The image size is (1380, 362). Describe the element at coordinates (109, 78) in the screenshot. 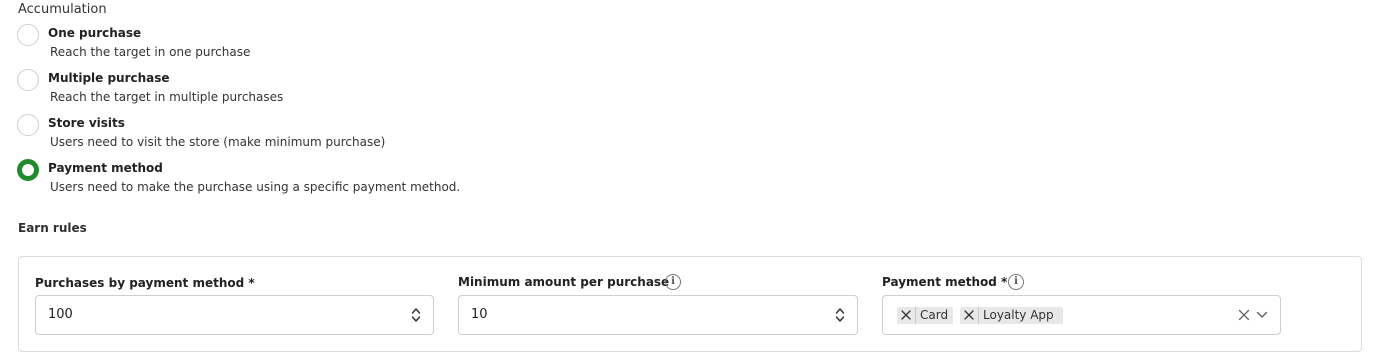

I see `radio-label: Multiple purchase` at that location.